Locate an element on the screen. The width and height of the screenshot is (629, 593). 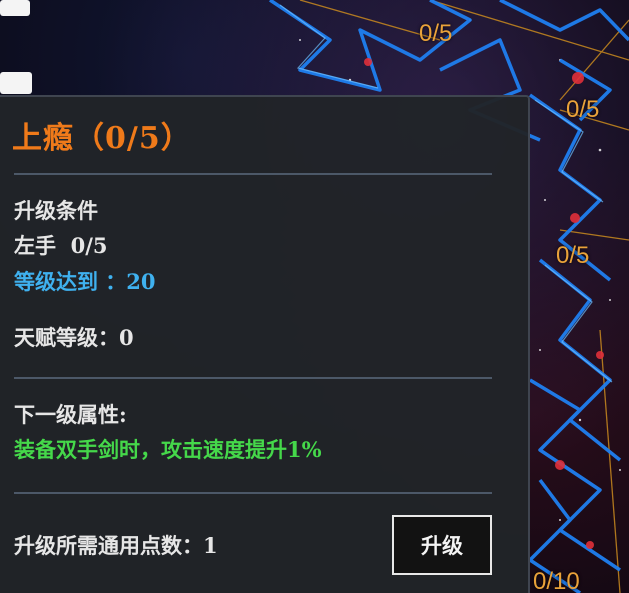
talent-title: 上瘾（0/5） is located at coordinates (102, 138).